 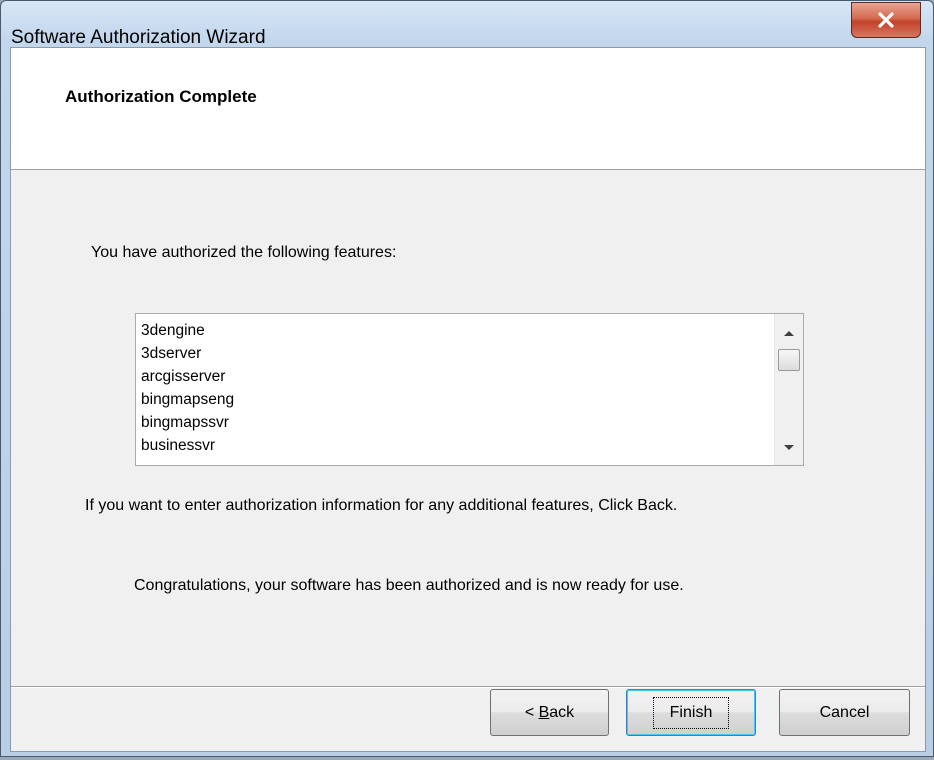 I want to click on window-title: Software Authorization Wizard, so click(x=138, y=37).